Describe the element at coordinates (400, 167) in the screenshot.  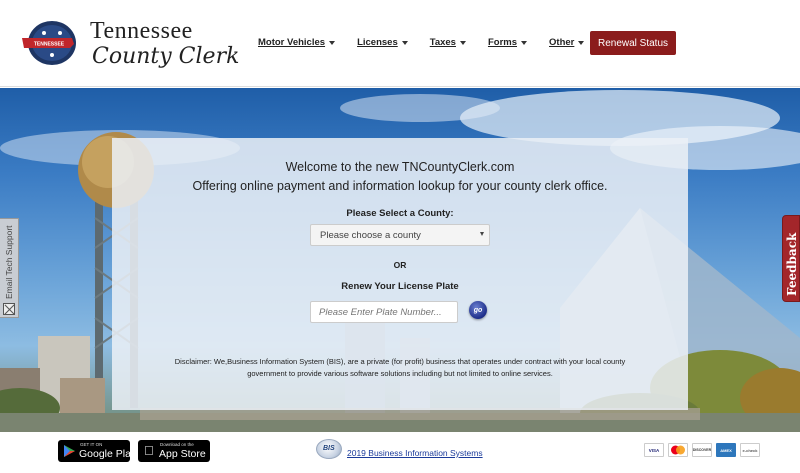
I see `welcome-heading: Welcome to the new TNCountyClerk.com` at that location.